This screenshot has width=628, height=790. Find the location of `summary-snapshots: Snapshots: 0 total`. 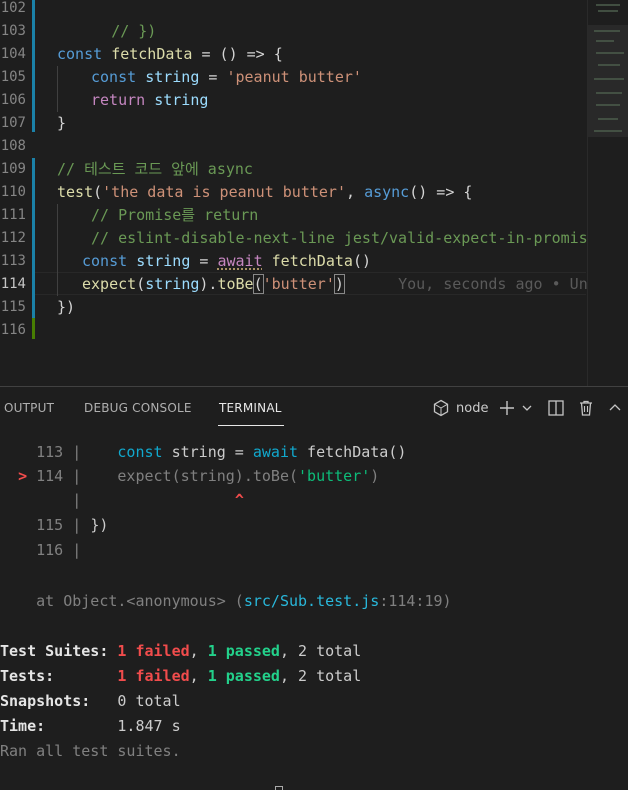

summary-snapshots: Snapshots: 0 total is located at coordinates (90, 701).